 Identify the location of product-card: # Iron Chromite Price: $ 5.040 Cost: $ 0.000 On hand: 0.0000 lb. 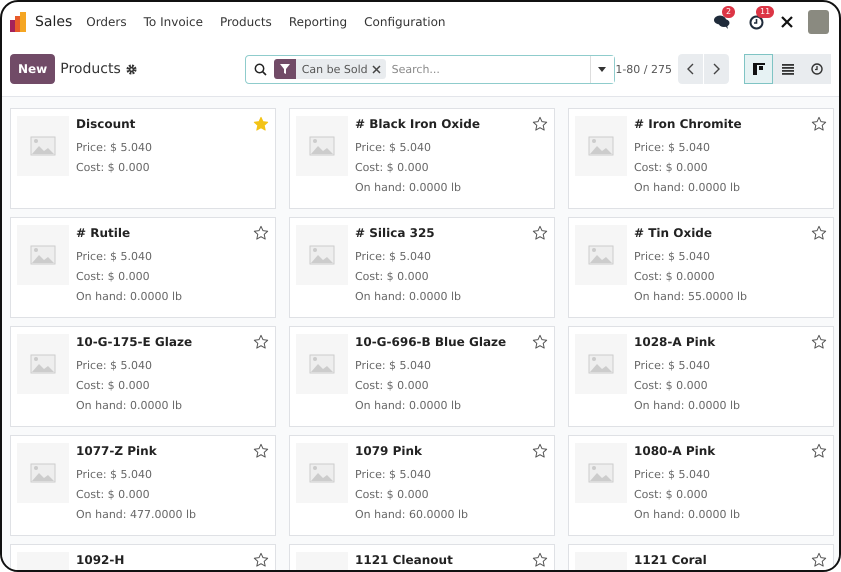
(701, 158).